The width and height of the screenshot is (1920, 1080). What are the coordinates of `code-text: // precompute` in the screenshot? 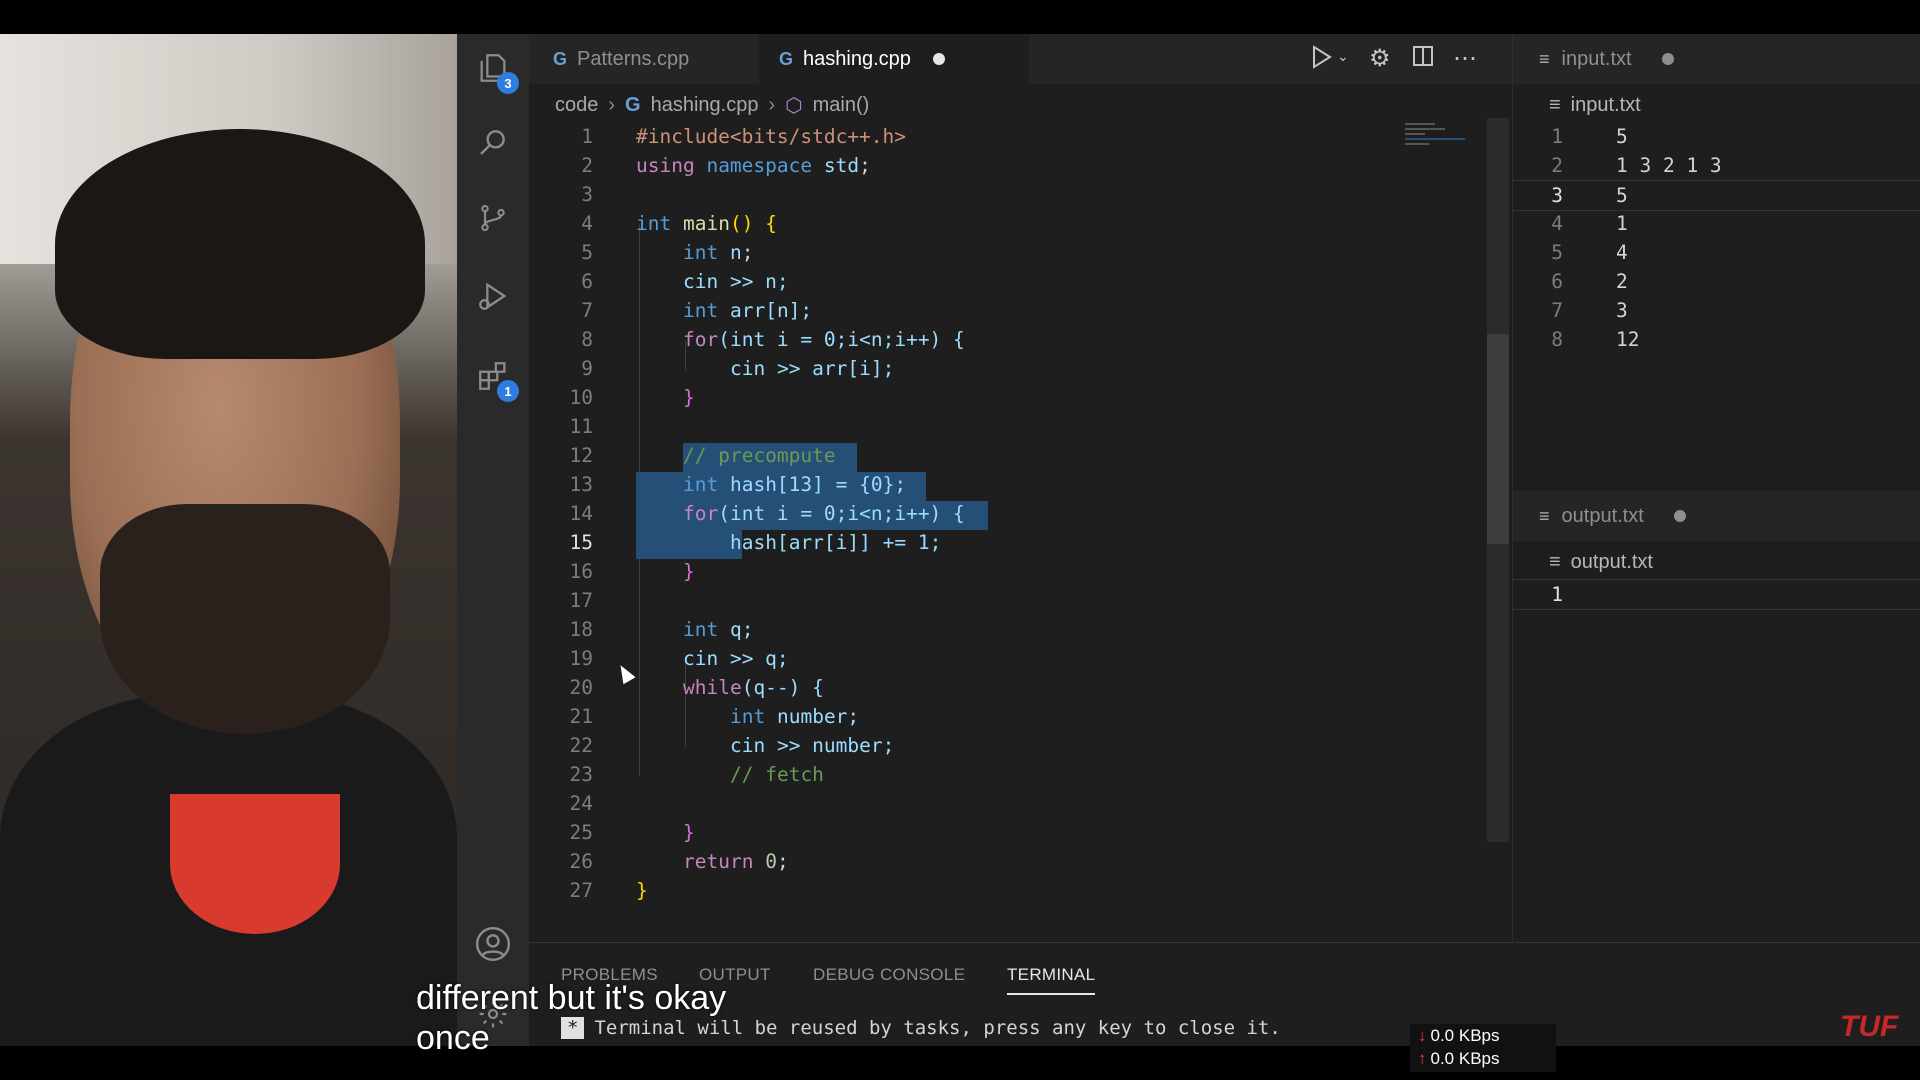 It's located at (759, 455).